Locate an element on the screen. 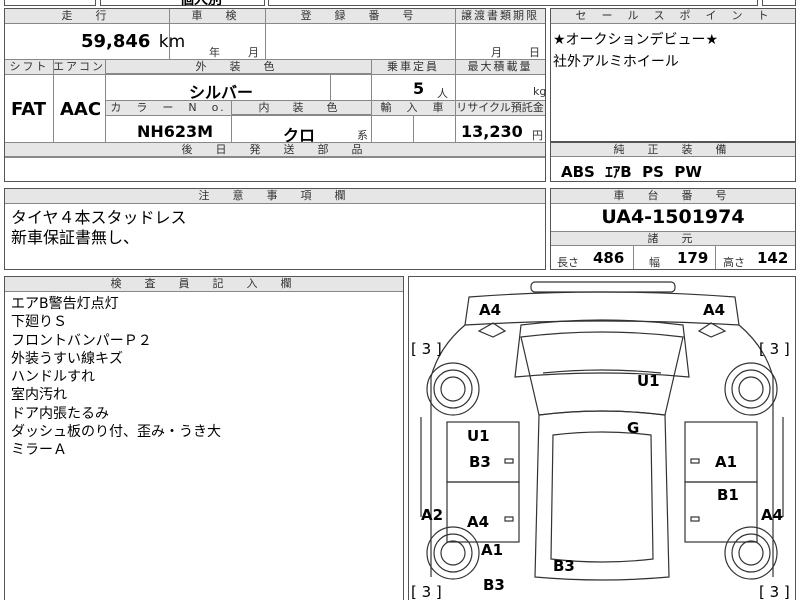 Image resolution: width=800 pixels, height=601 pixels. transfer-month-label: 月 is located at coordinates (496, 52).